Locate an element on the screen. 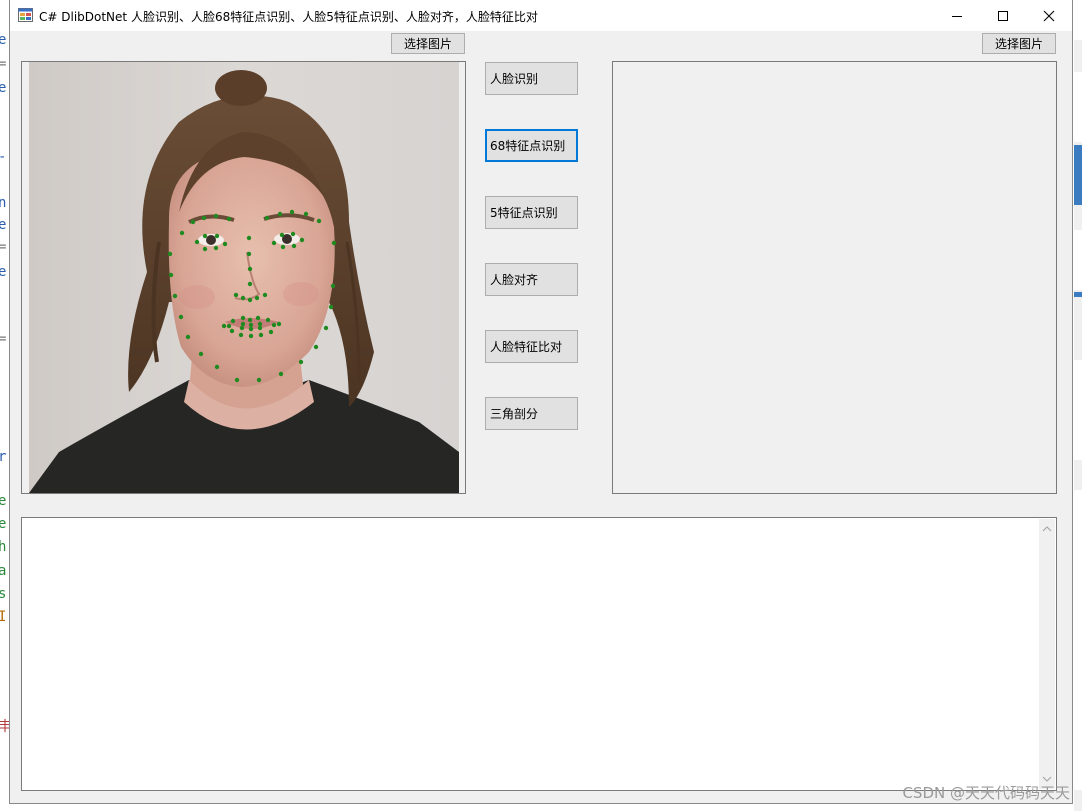  triangulation-button: 三角剖分 is located at coordinates (531, 413).